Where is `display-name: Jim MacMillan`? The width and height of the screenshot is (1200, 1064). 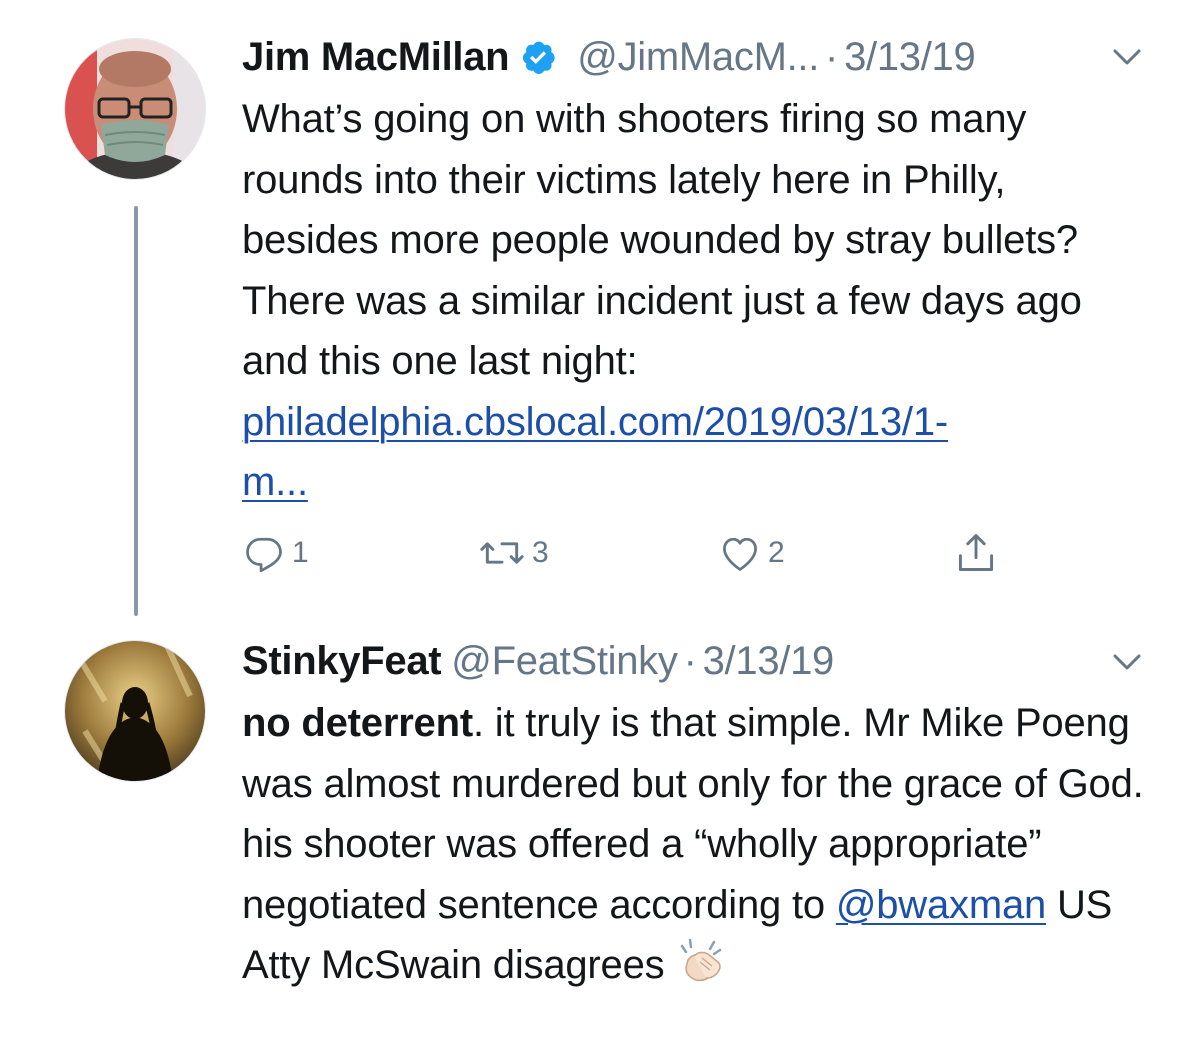 display-name: Jim MacMillan is located at coordinates (376, 57).